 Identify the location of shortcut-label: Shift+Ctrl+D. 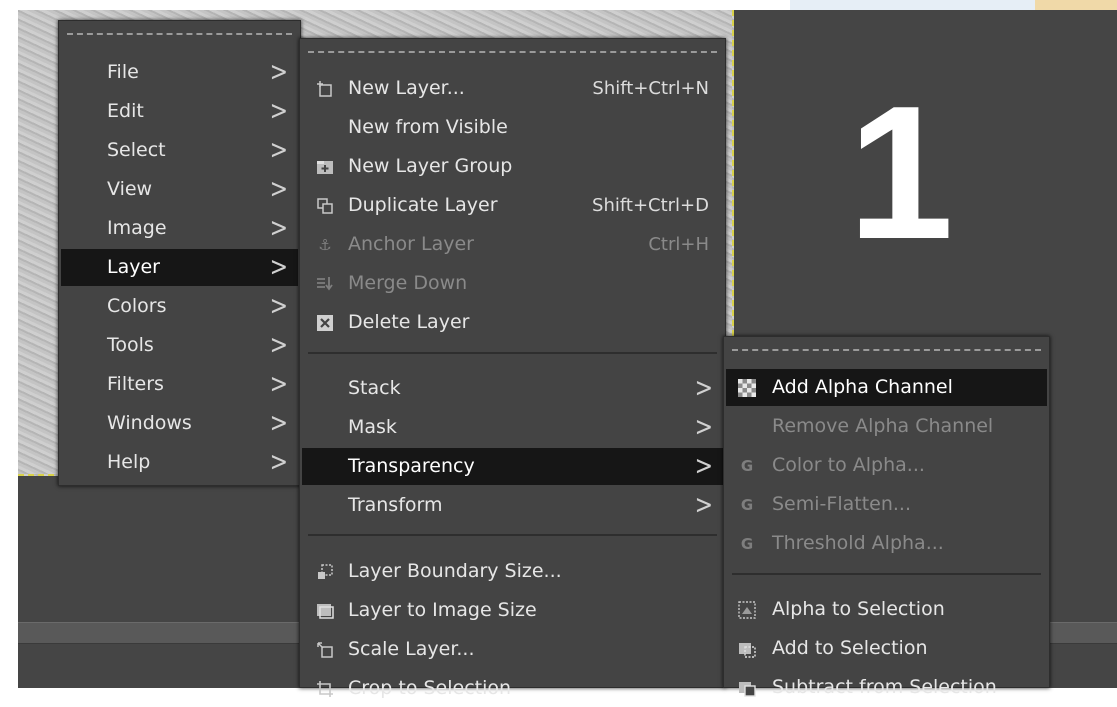
(650, 205).